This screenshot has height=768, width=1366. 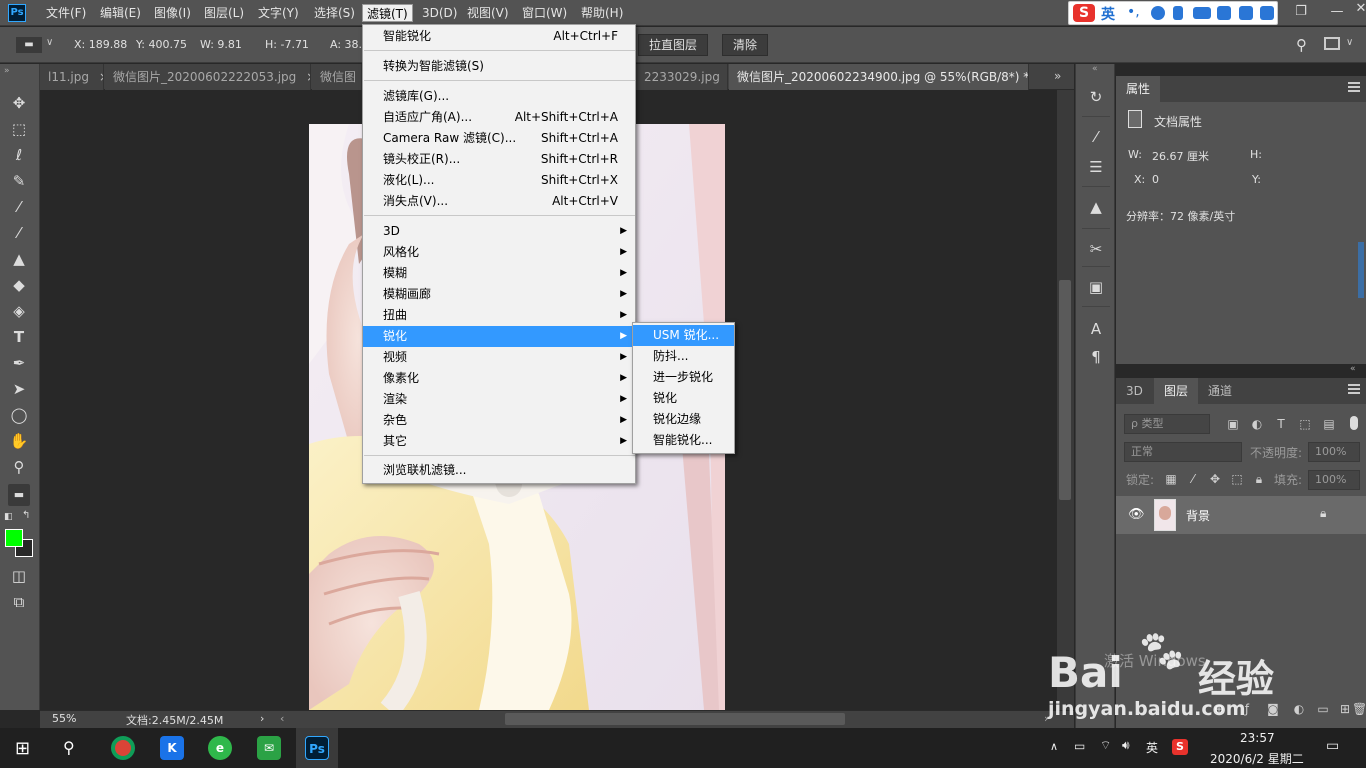 What do you see at coordinates (49, 42) in the screenshot?
I see `chevron-down-icon: ∨` at bounding box center [49, 42].